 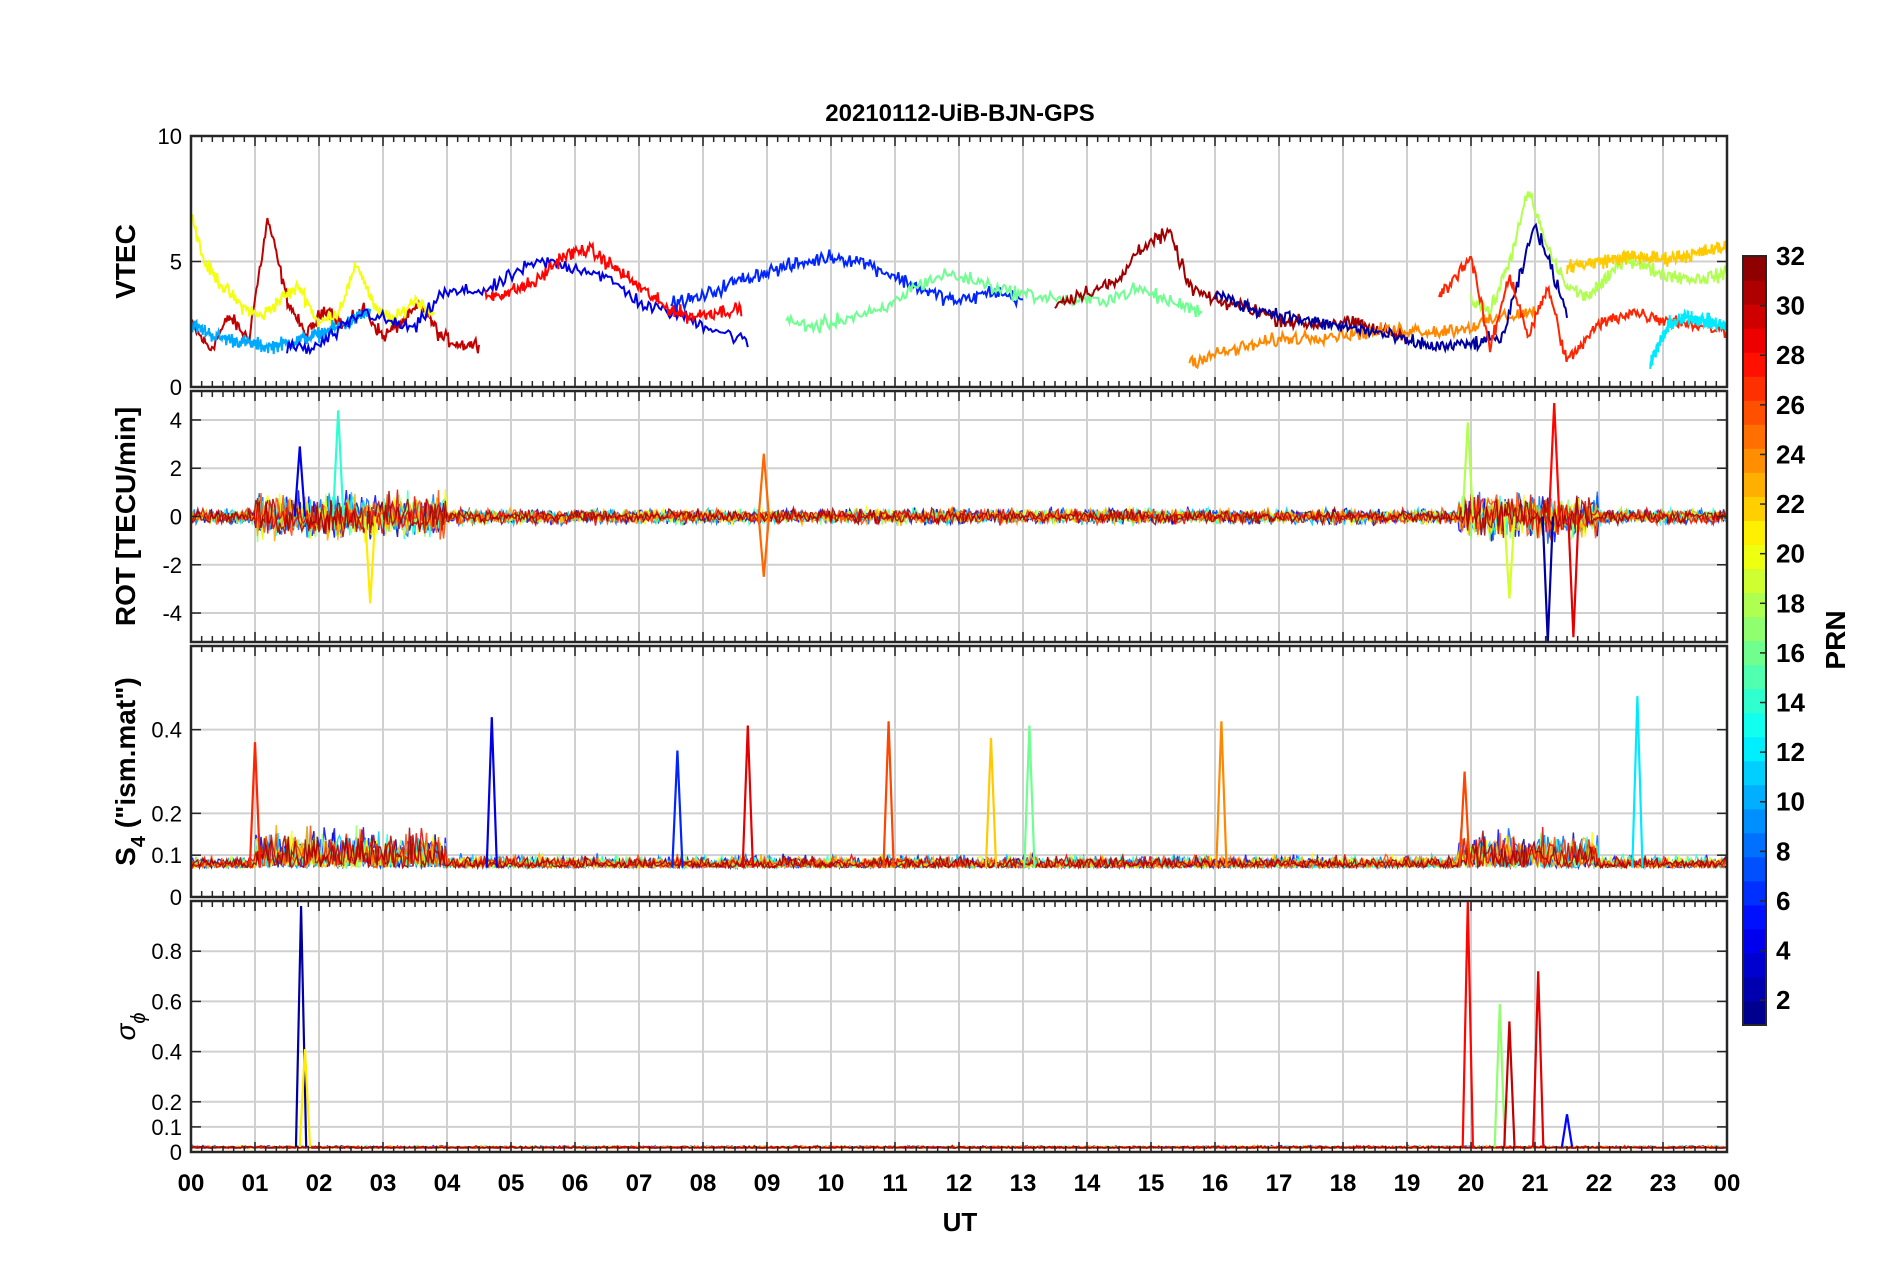 What do you see at coordinates (176, 420) in the screenshot?
I see `rot-y-tick-label: 4` at bounding box center [176, 420].